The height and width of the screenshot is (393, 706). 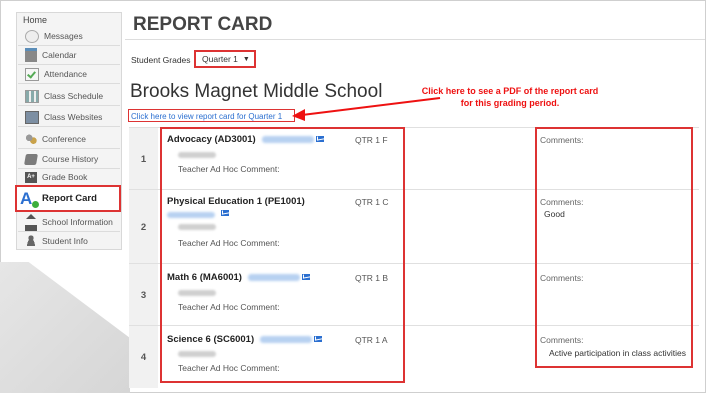 I want to click on student-grades-label: Student Grades, so click(x=161, y=60).